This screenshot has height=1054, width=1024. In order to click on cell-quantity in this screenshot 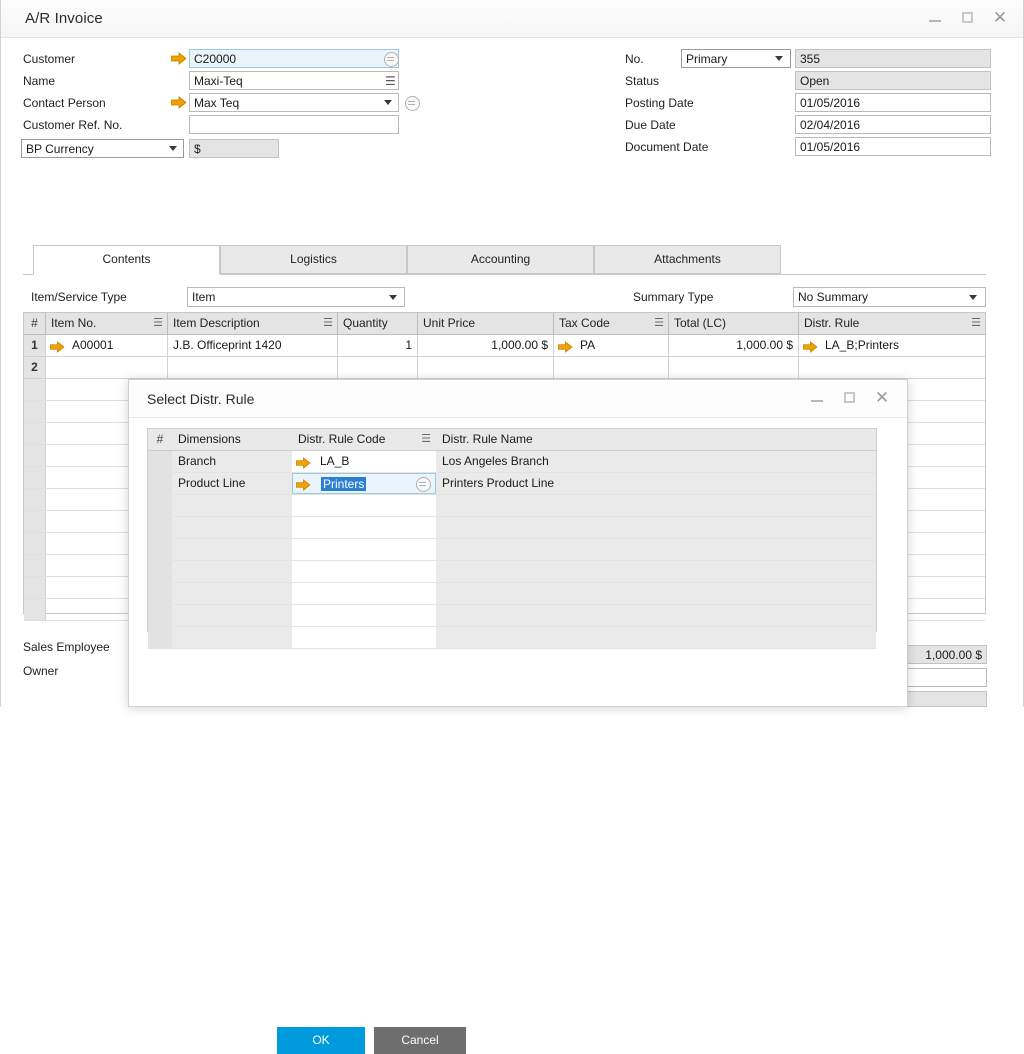, I will do `click(378, 367)`.